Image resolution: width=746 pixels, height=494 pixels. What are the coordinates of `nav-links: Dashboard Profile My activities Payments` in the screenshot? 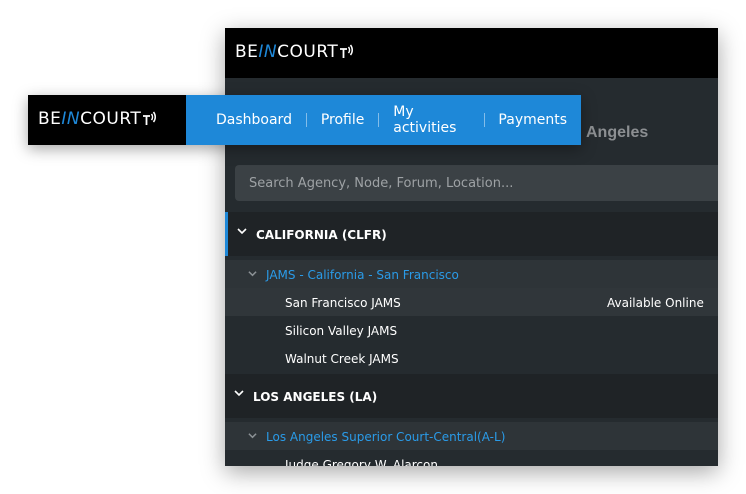 It's located at (383, 120).